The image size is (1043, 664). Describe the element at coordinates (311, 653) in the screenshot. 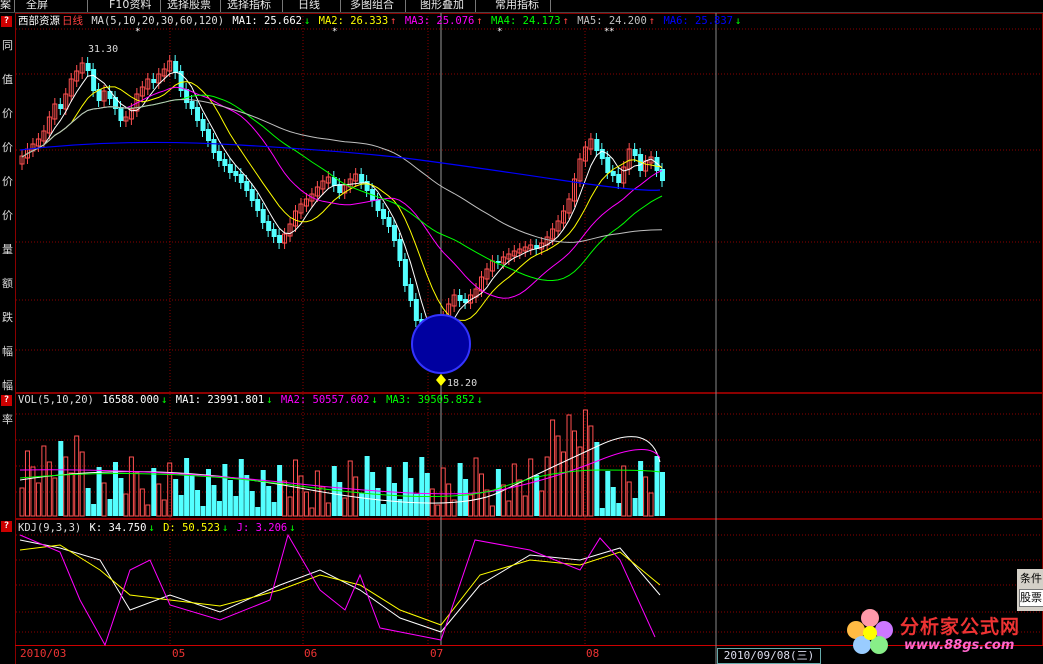

I see `x-label-06: 06` at that location.